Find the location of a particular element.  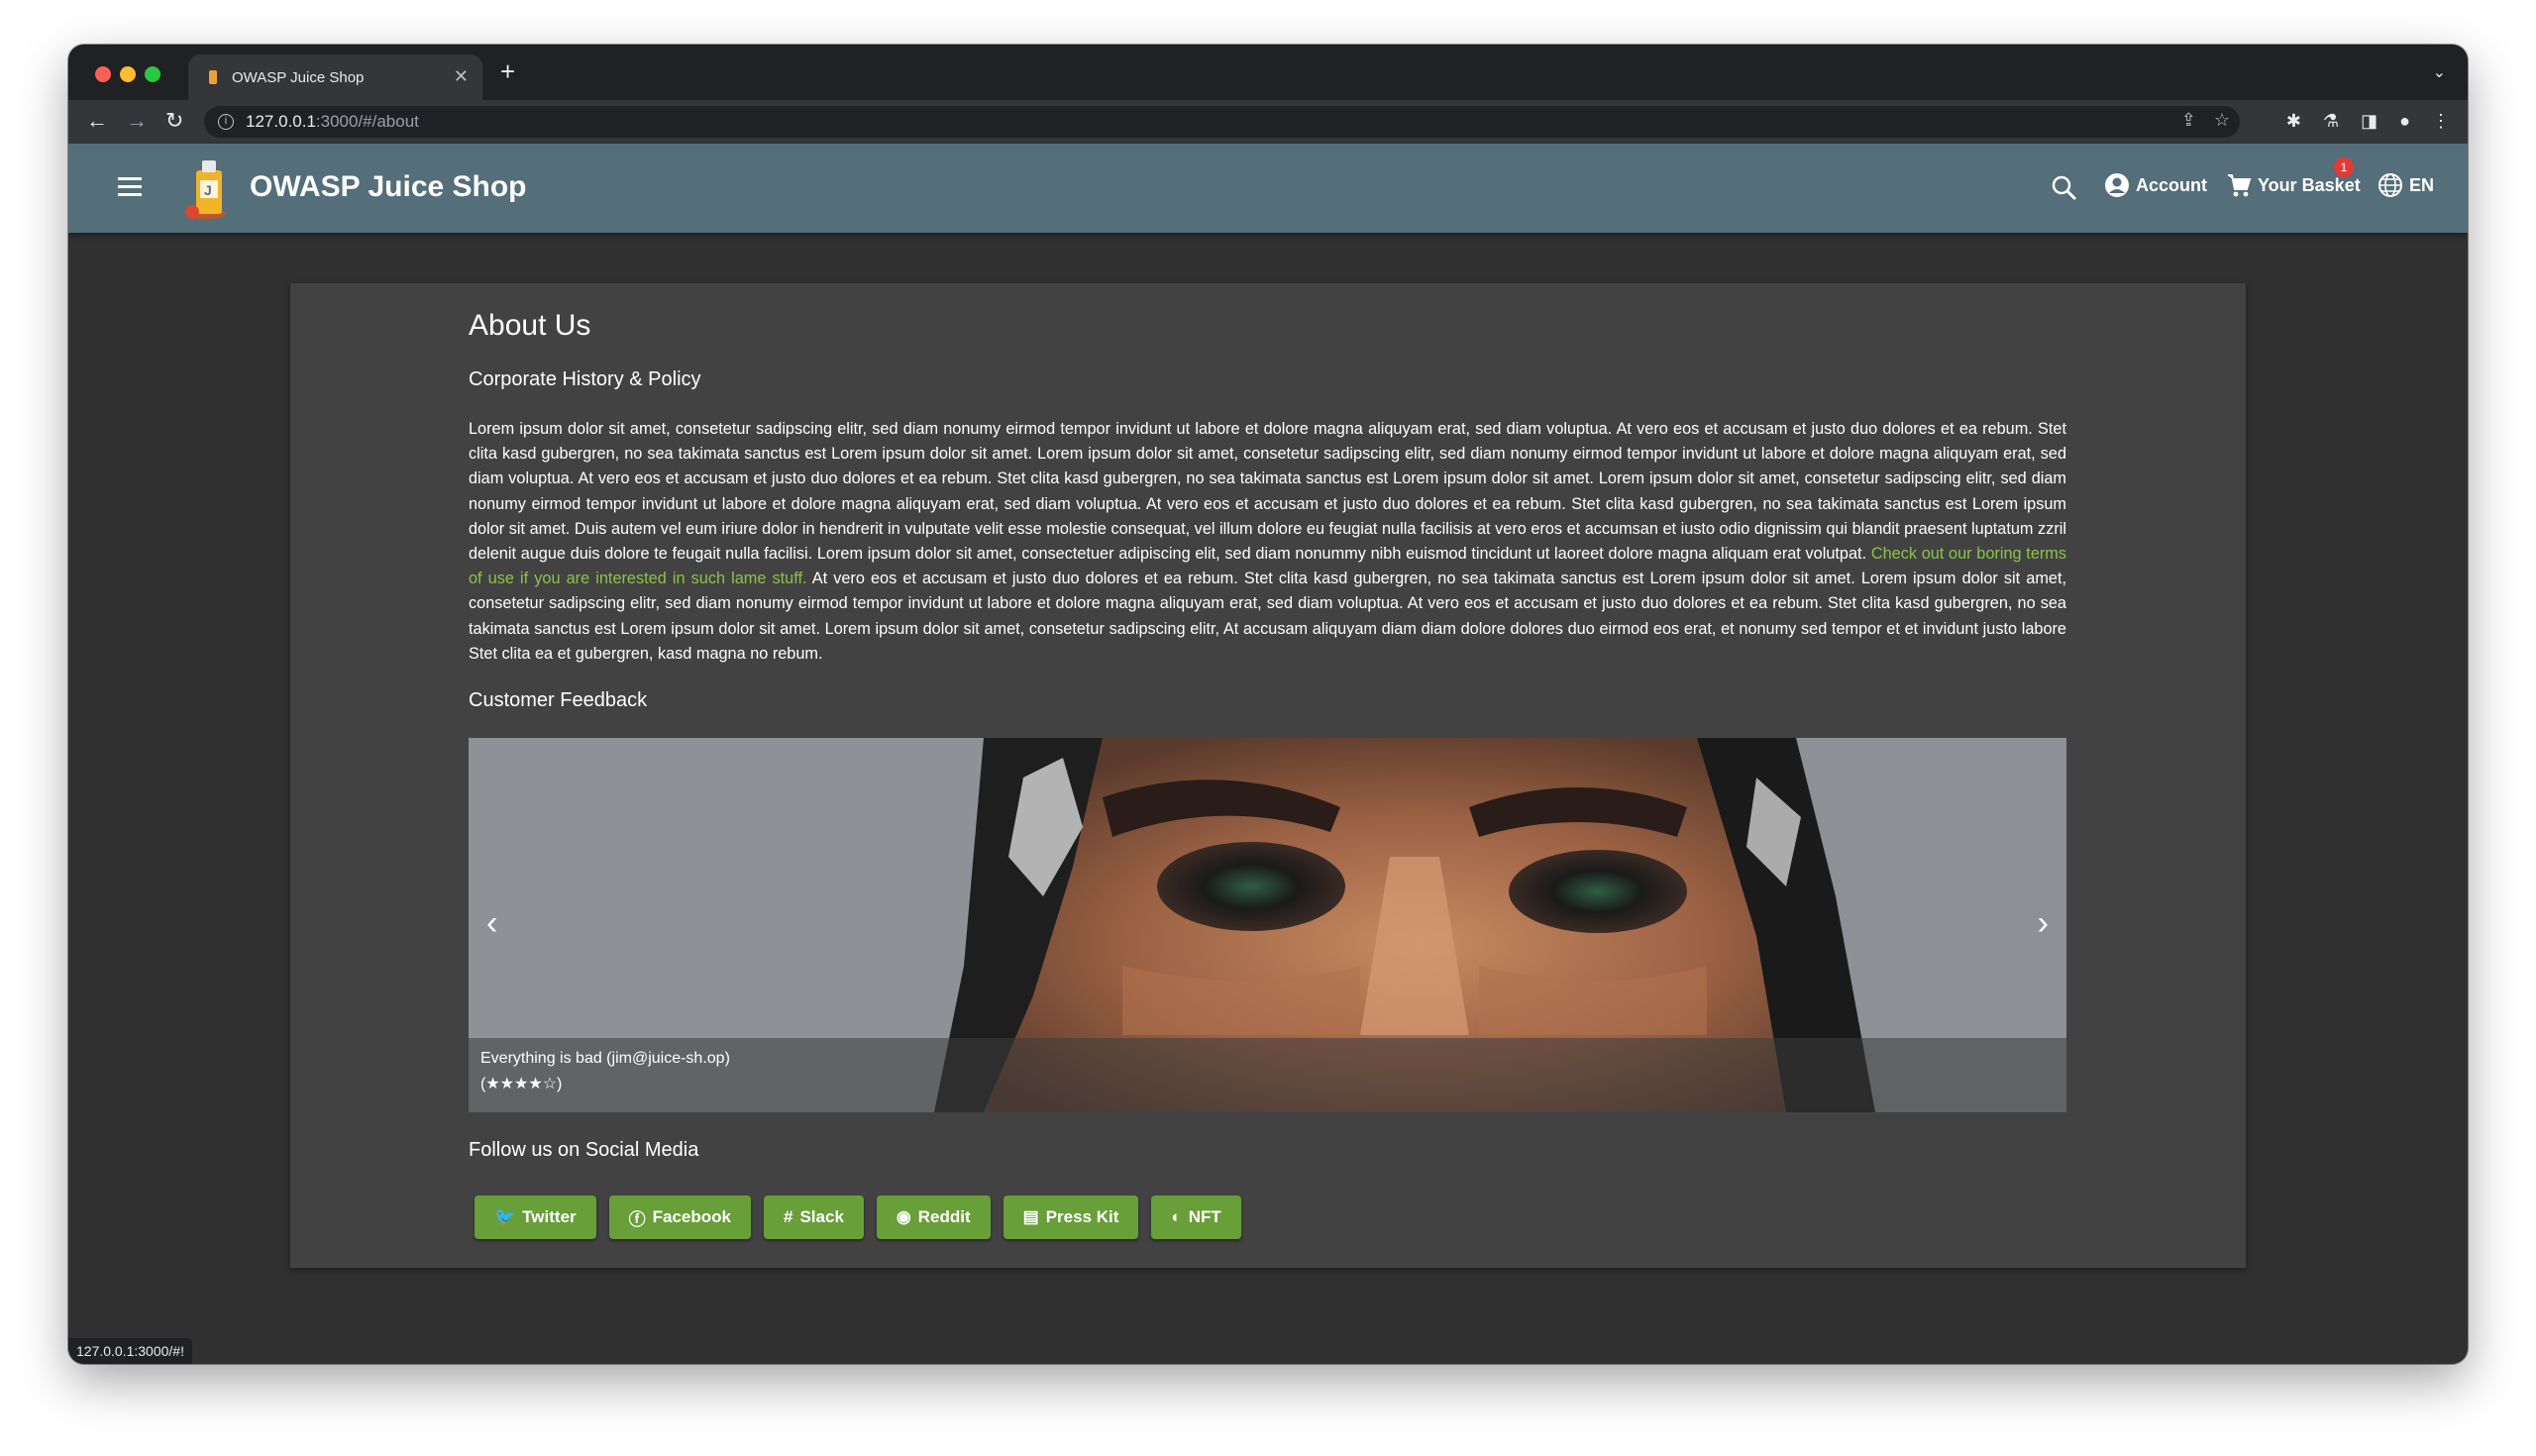

feedback-rating: (★★★★☆) is located at coordinates (521, 1084).